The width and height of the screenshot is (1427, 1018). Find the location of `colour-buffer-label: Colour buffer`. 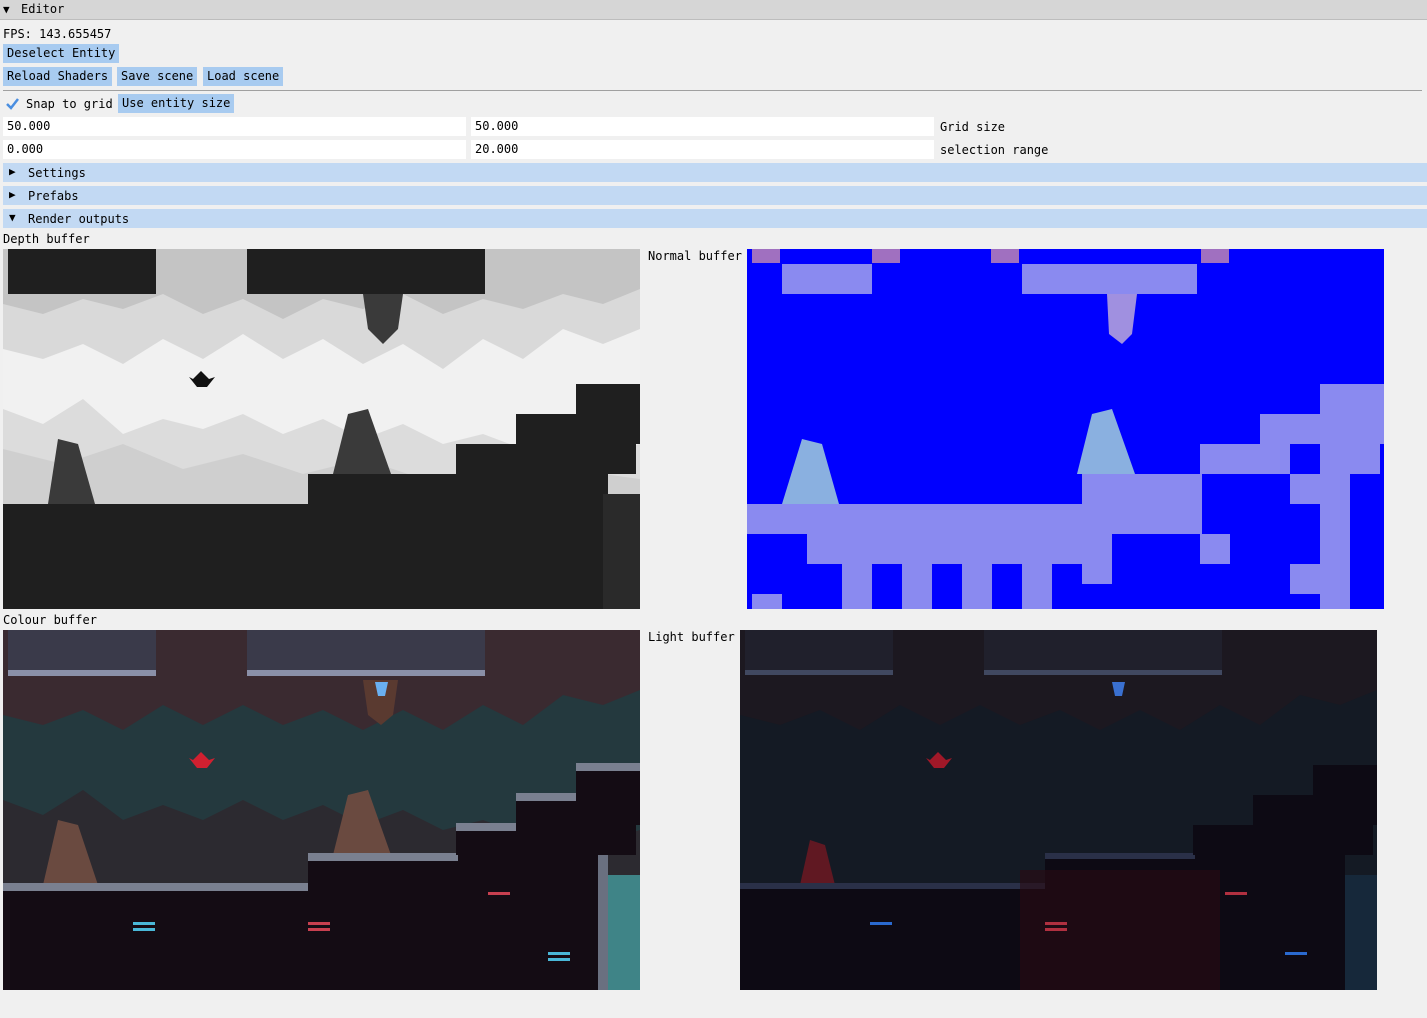

colour-buffer-label: Colour buffer is located at coordinates (50, 620).